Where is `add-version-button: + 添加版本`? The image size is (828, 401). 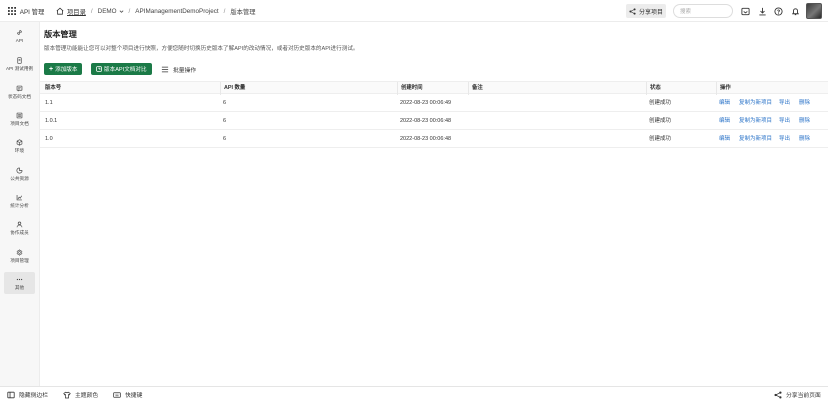 add-version-button: + 添加版本 is located at coordinates (63, 69).